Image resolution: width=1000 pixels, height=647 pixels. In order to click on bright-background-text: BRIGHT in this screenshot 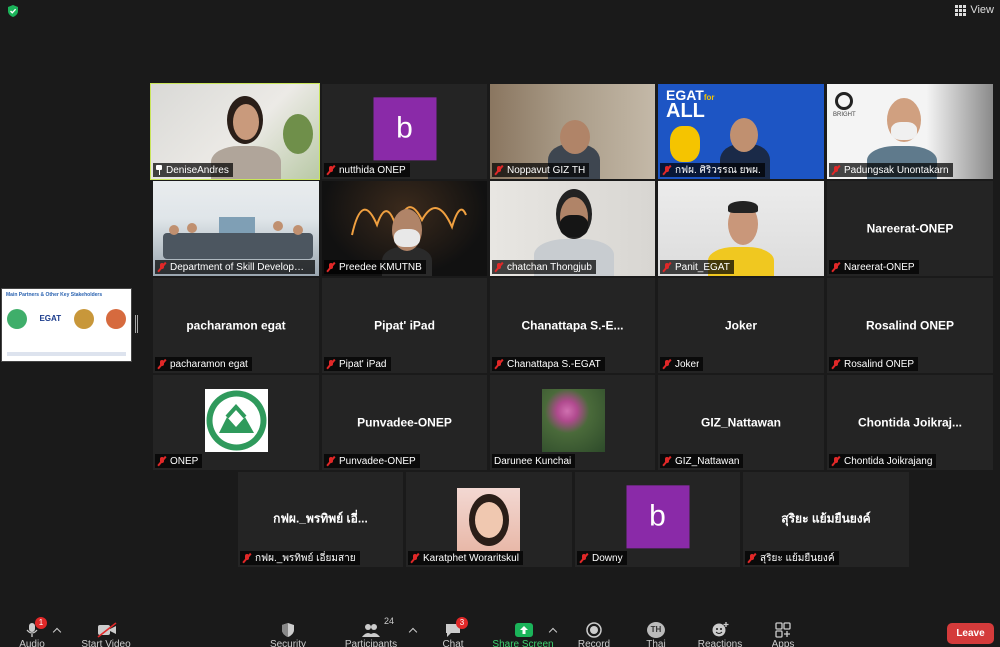, I will do `click(844, 115)`.